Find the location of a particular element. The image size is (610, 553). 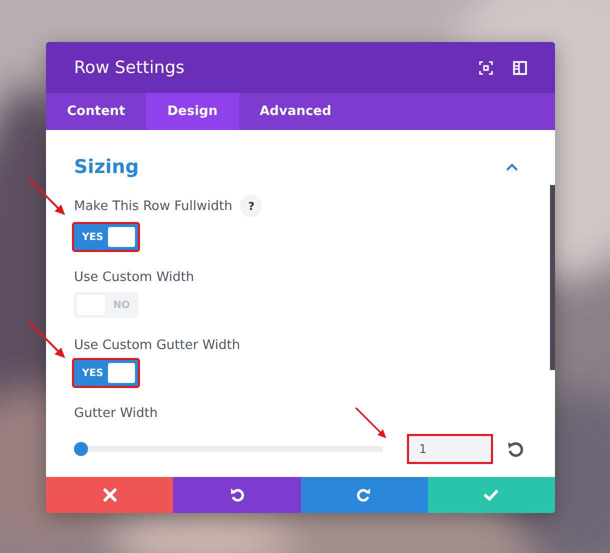

value-field: 1 is located at coordinates (450, 449).